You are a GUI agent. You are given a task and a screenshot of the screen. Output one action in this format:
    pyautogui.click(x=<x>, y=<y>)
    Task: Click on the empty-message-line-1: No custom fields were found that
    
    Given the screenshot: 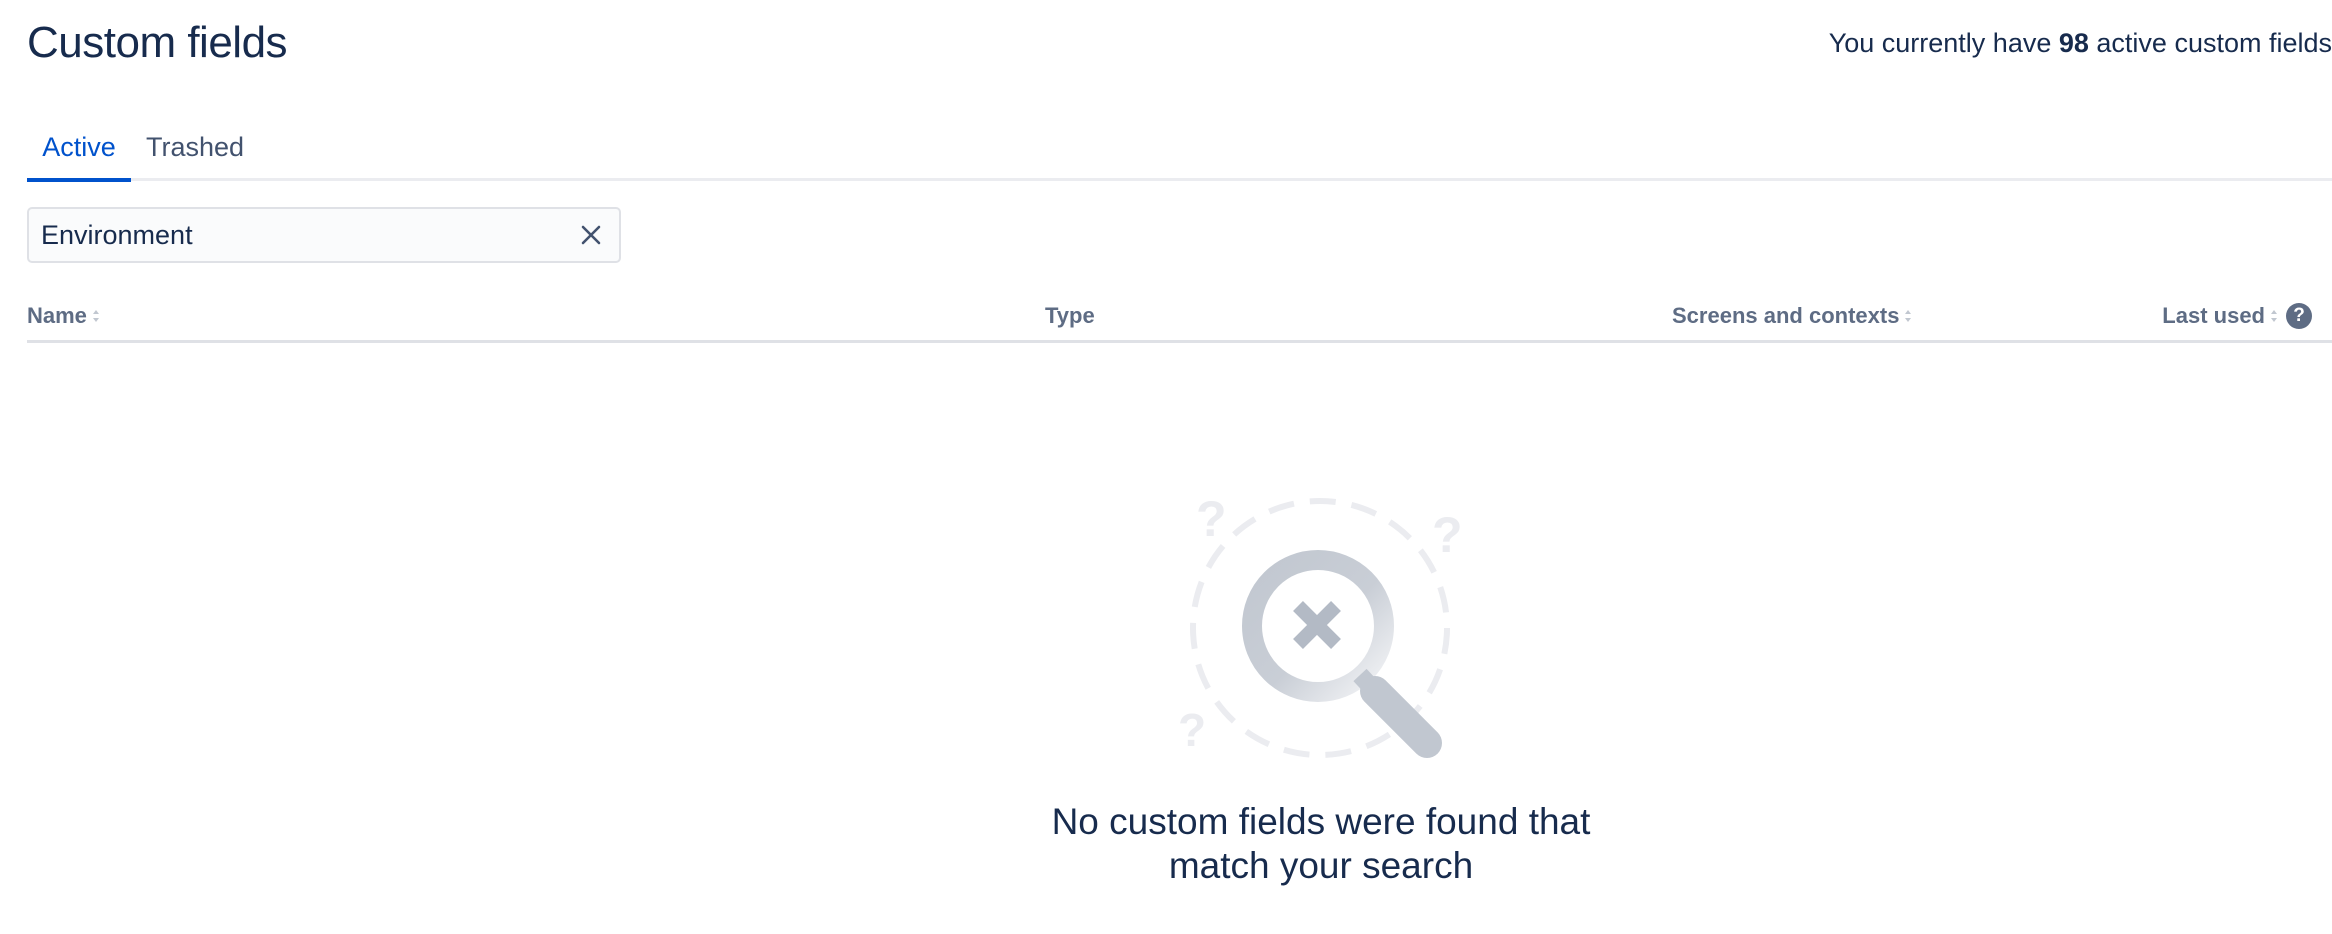 What is the action you would take?
    pyautogui.click(x=1321, y=821)
    